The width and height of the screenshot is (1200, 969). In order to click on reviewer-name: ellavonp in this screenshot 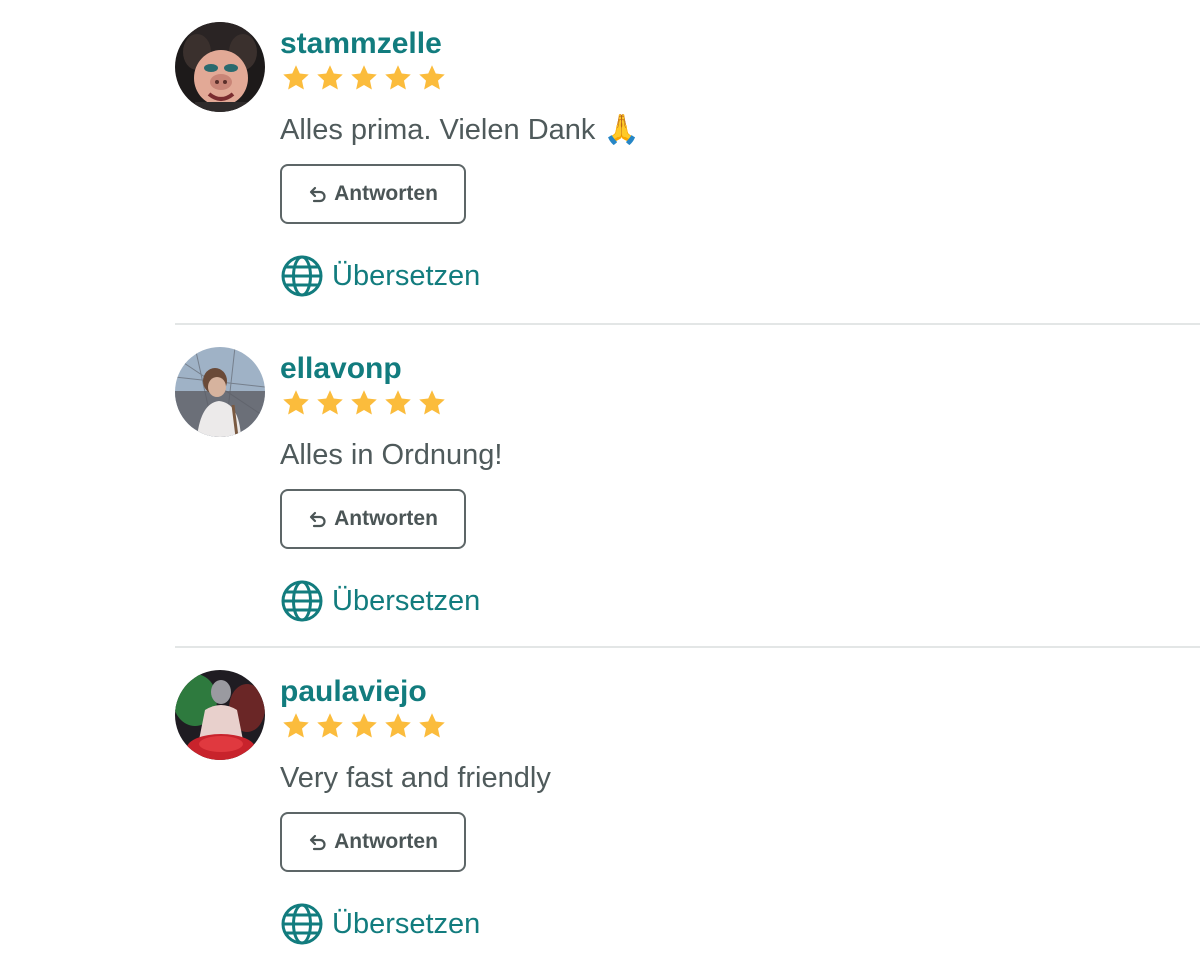, I will do `click(341, 369)`.